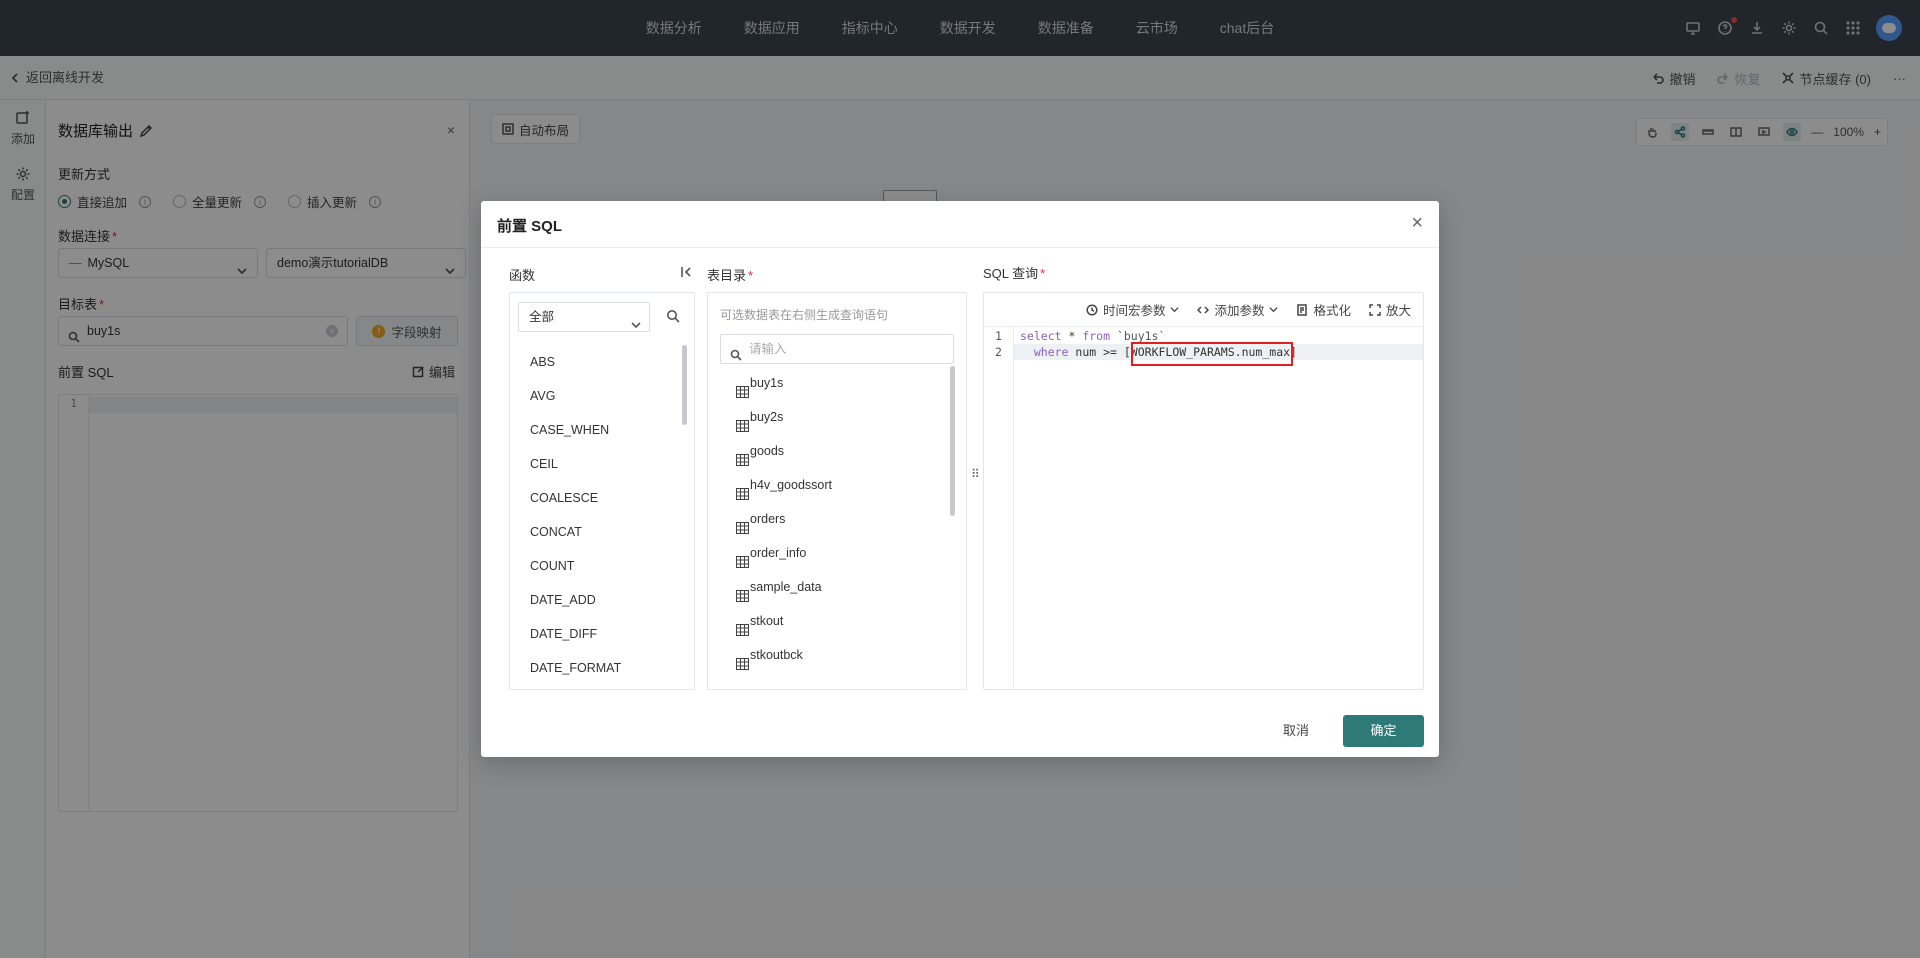 This screenshot has width=1920, height=958. I want to click on code-brackets-icon, so click(1203, 309).